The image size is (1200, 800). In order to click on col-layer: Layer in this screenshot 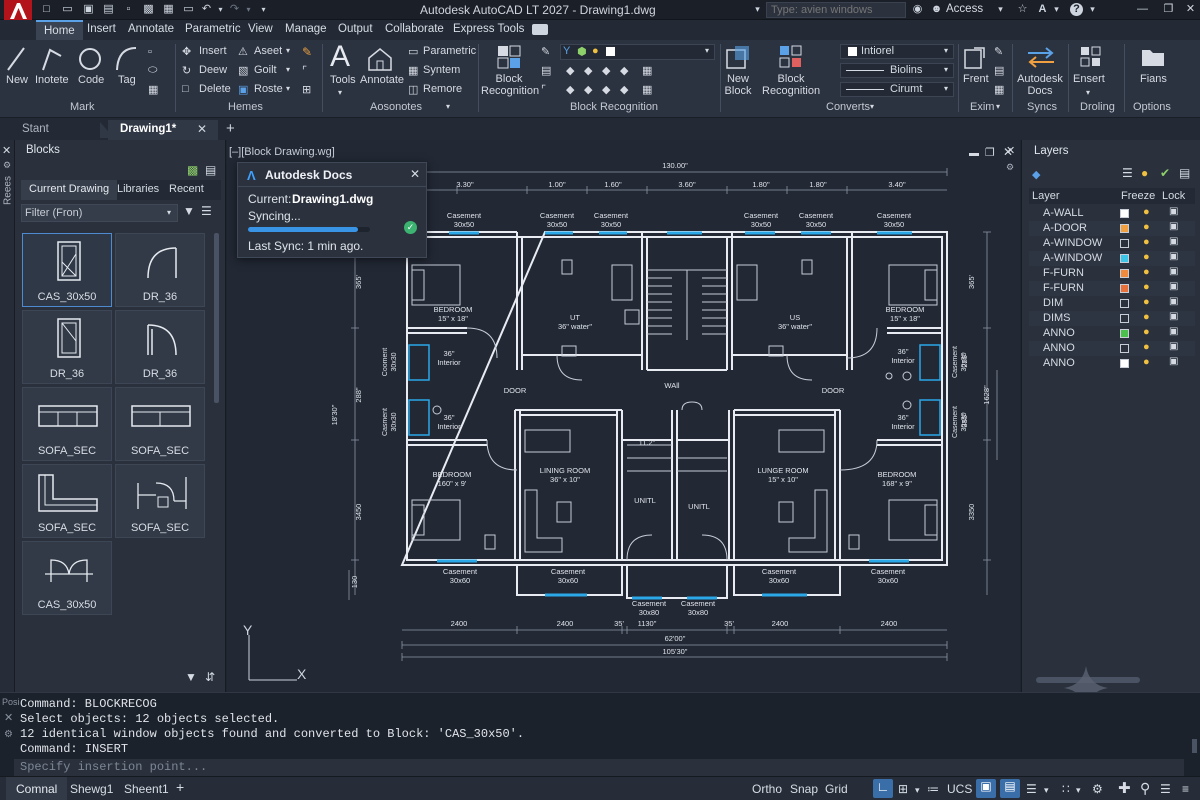, I will do `click(1046, 196)`.